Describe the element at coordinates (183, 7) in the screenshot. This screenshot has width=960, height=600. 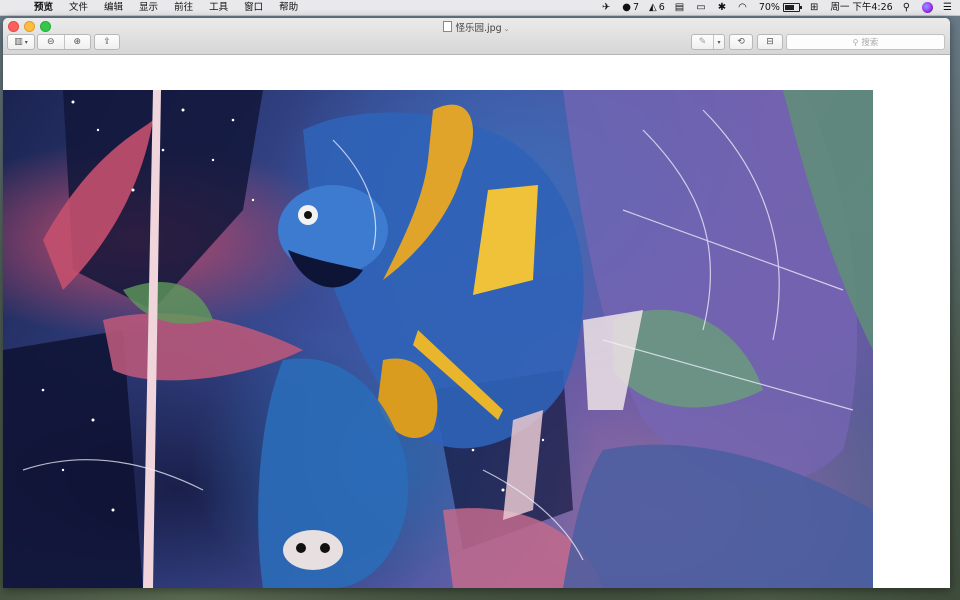
I see `menu-go: 前往` at that location.